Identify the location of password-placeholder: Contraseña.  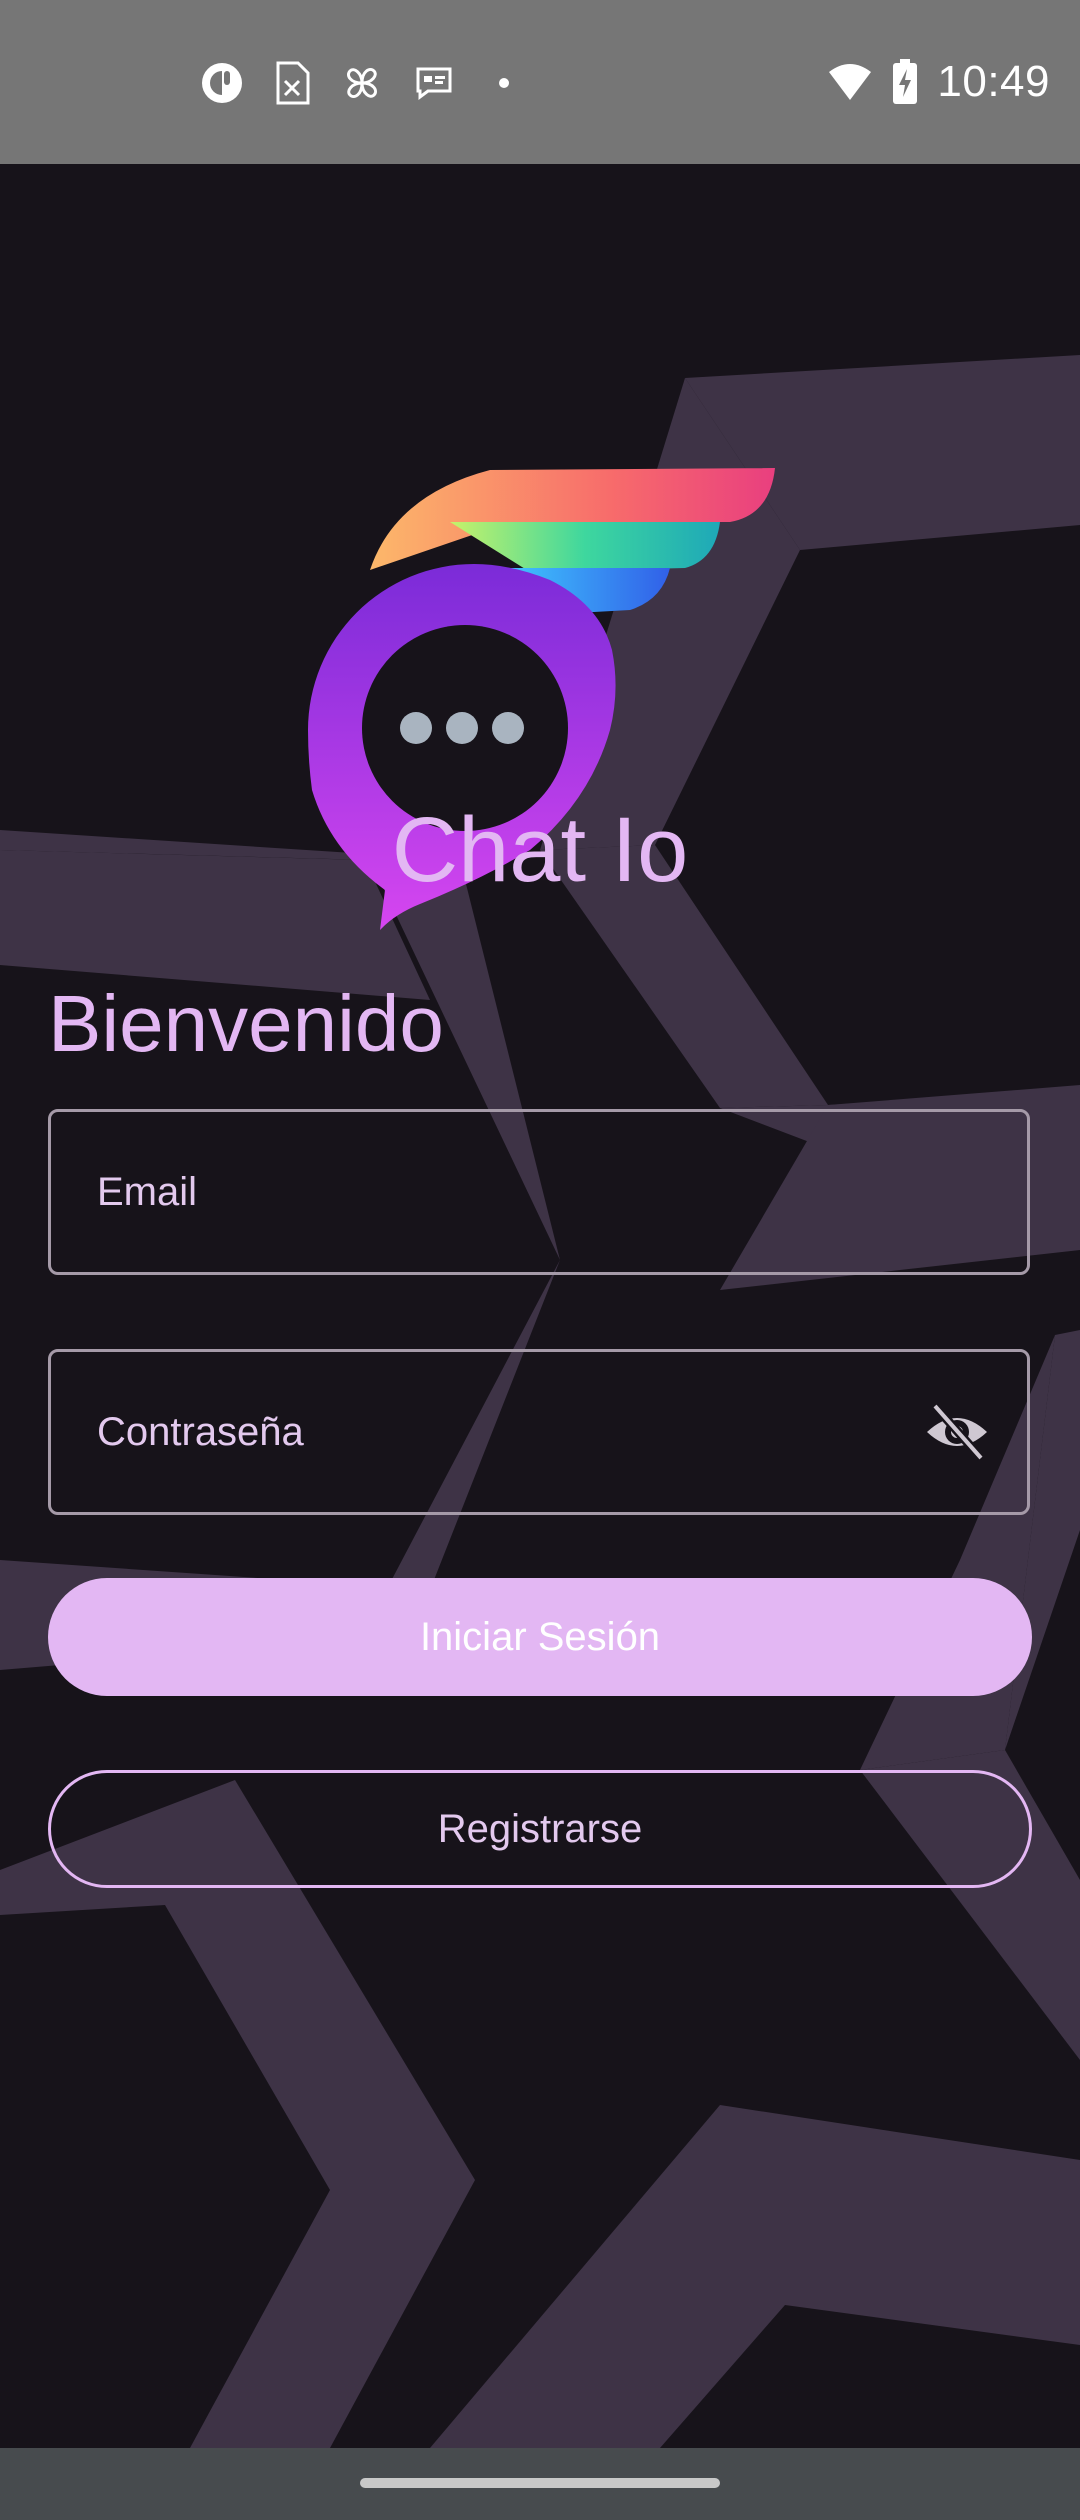
(200, 1431).